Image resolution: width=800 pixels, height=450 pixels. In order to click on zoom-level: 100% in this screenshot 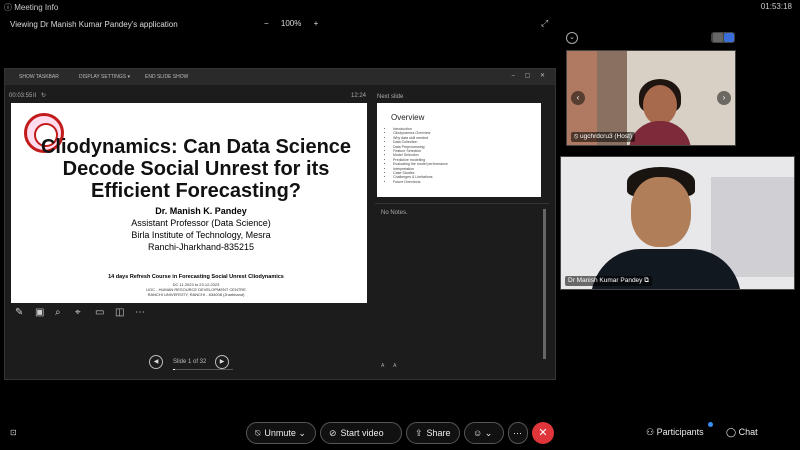, I will do `click(291, 23)`.